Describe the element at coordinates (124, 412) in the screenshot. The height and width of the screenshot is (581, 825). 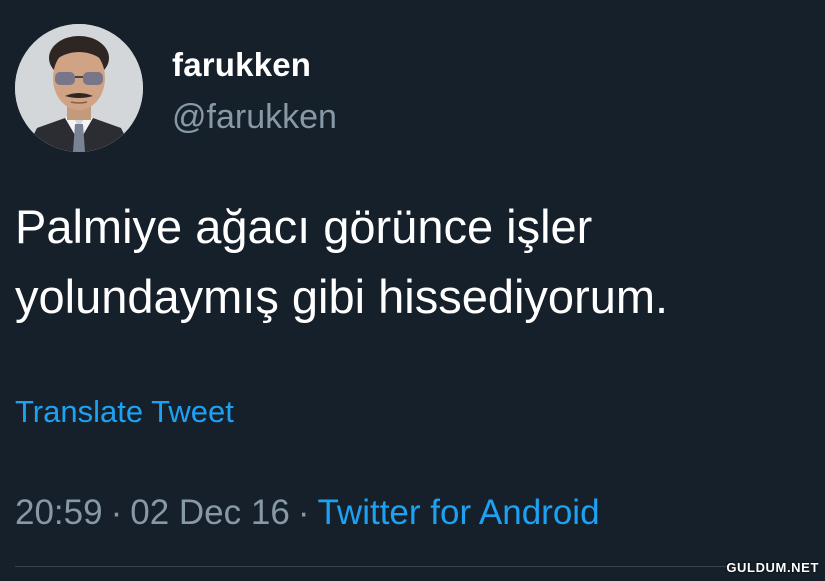
I see `translate-tweet-link: Translate Tweet` at that location.